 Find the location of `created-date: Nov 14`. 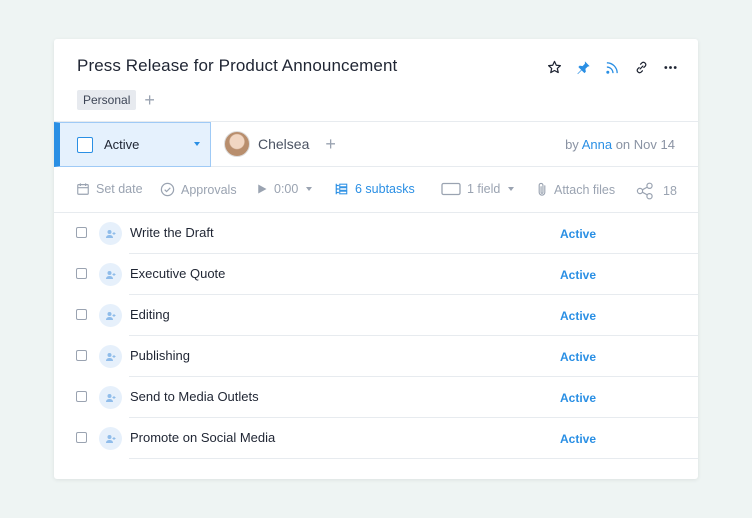

created-date: Nov 14 is located at coordinates (654, 144).